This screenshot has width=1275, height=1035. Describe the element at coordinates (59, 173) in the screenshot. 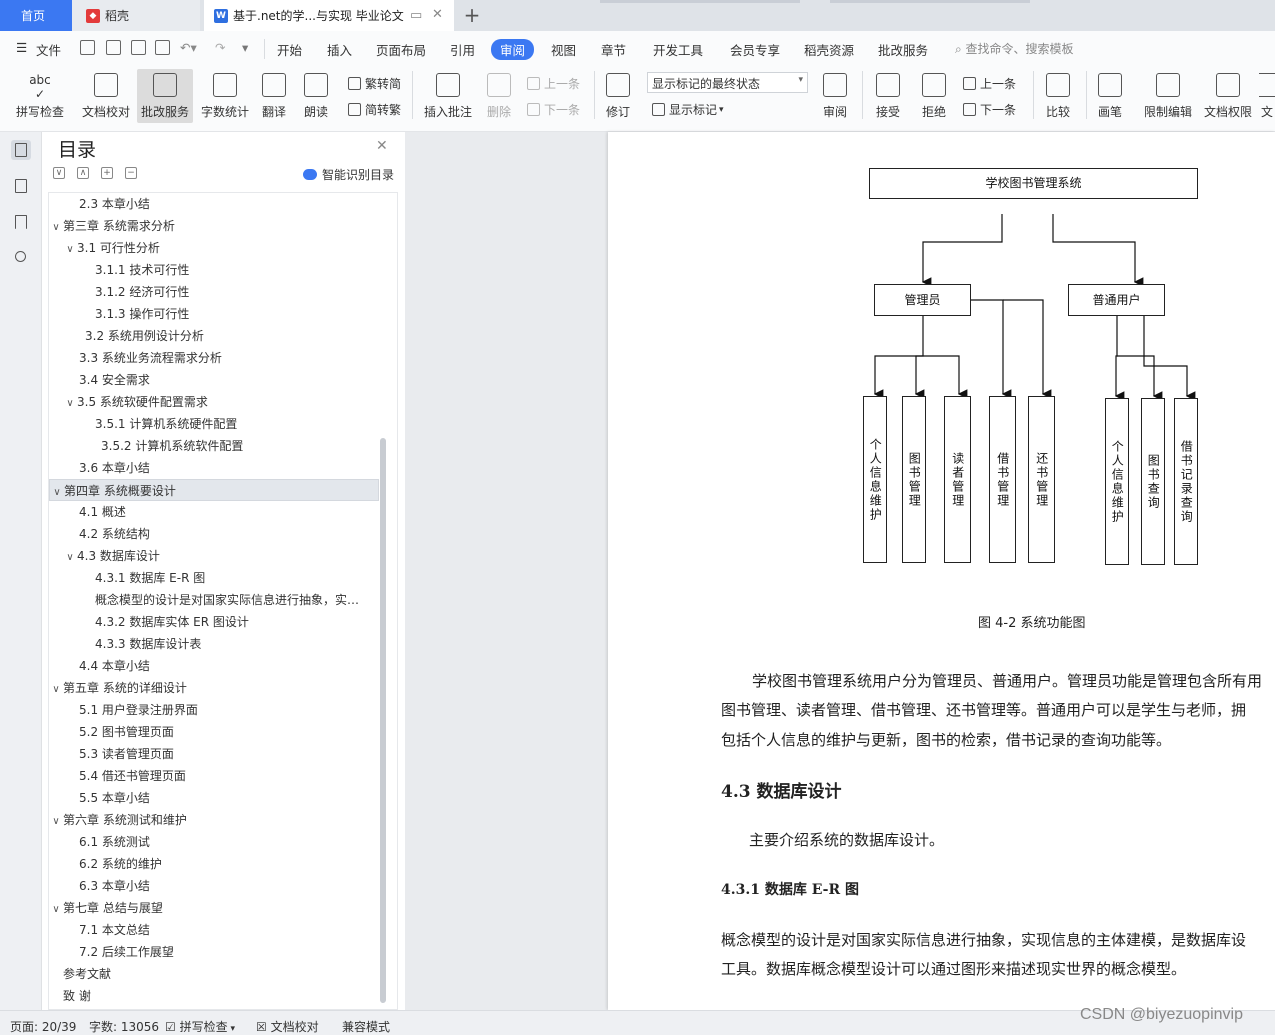

I see `collapse-all-icon: ∨` at that location.